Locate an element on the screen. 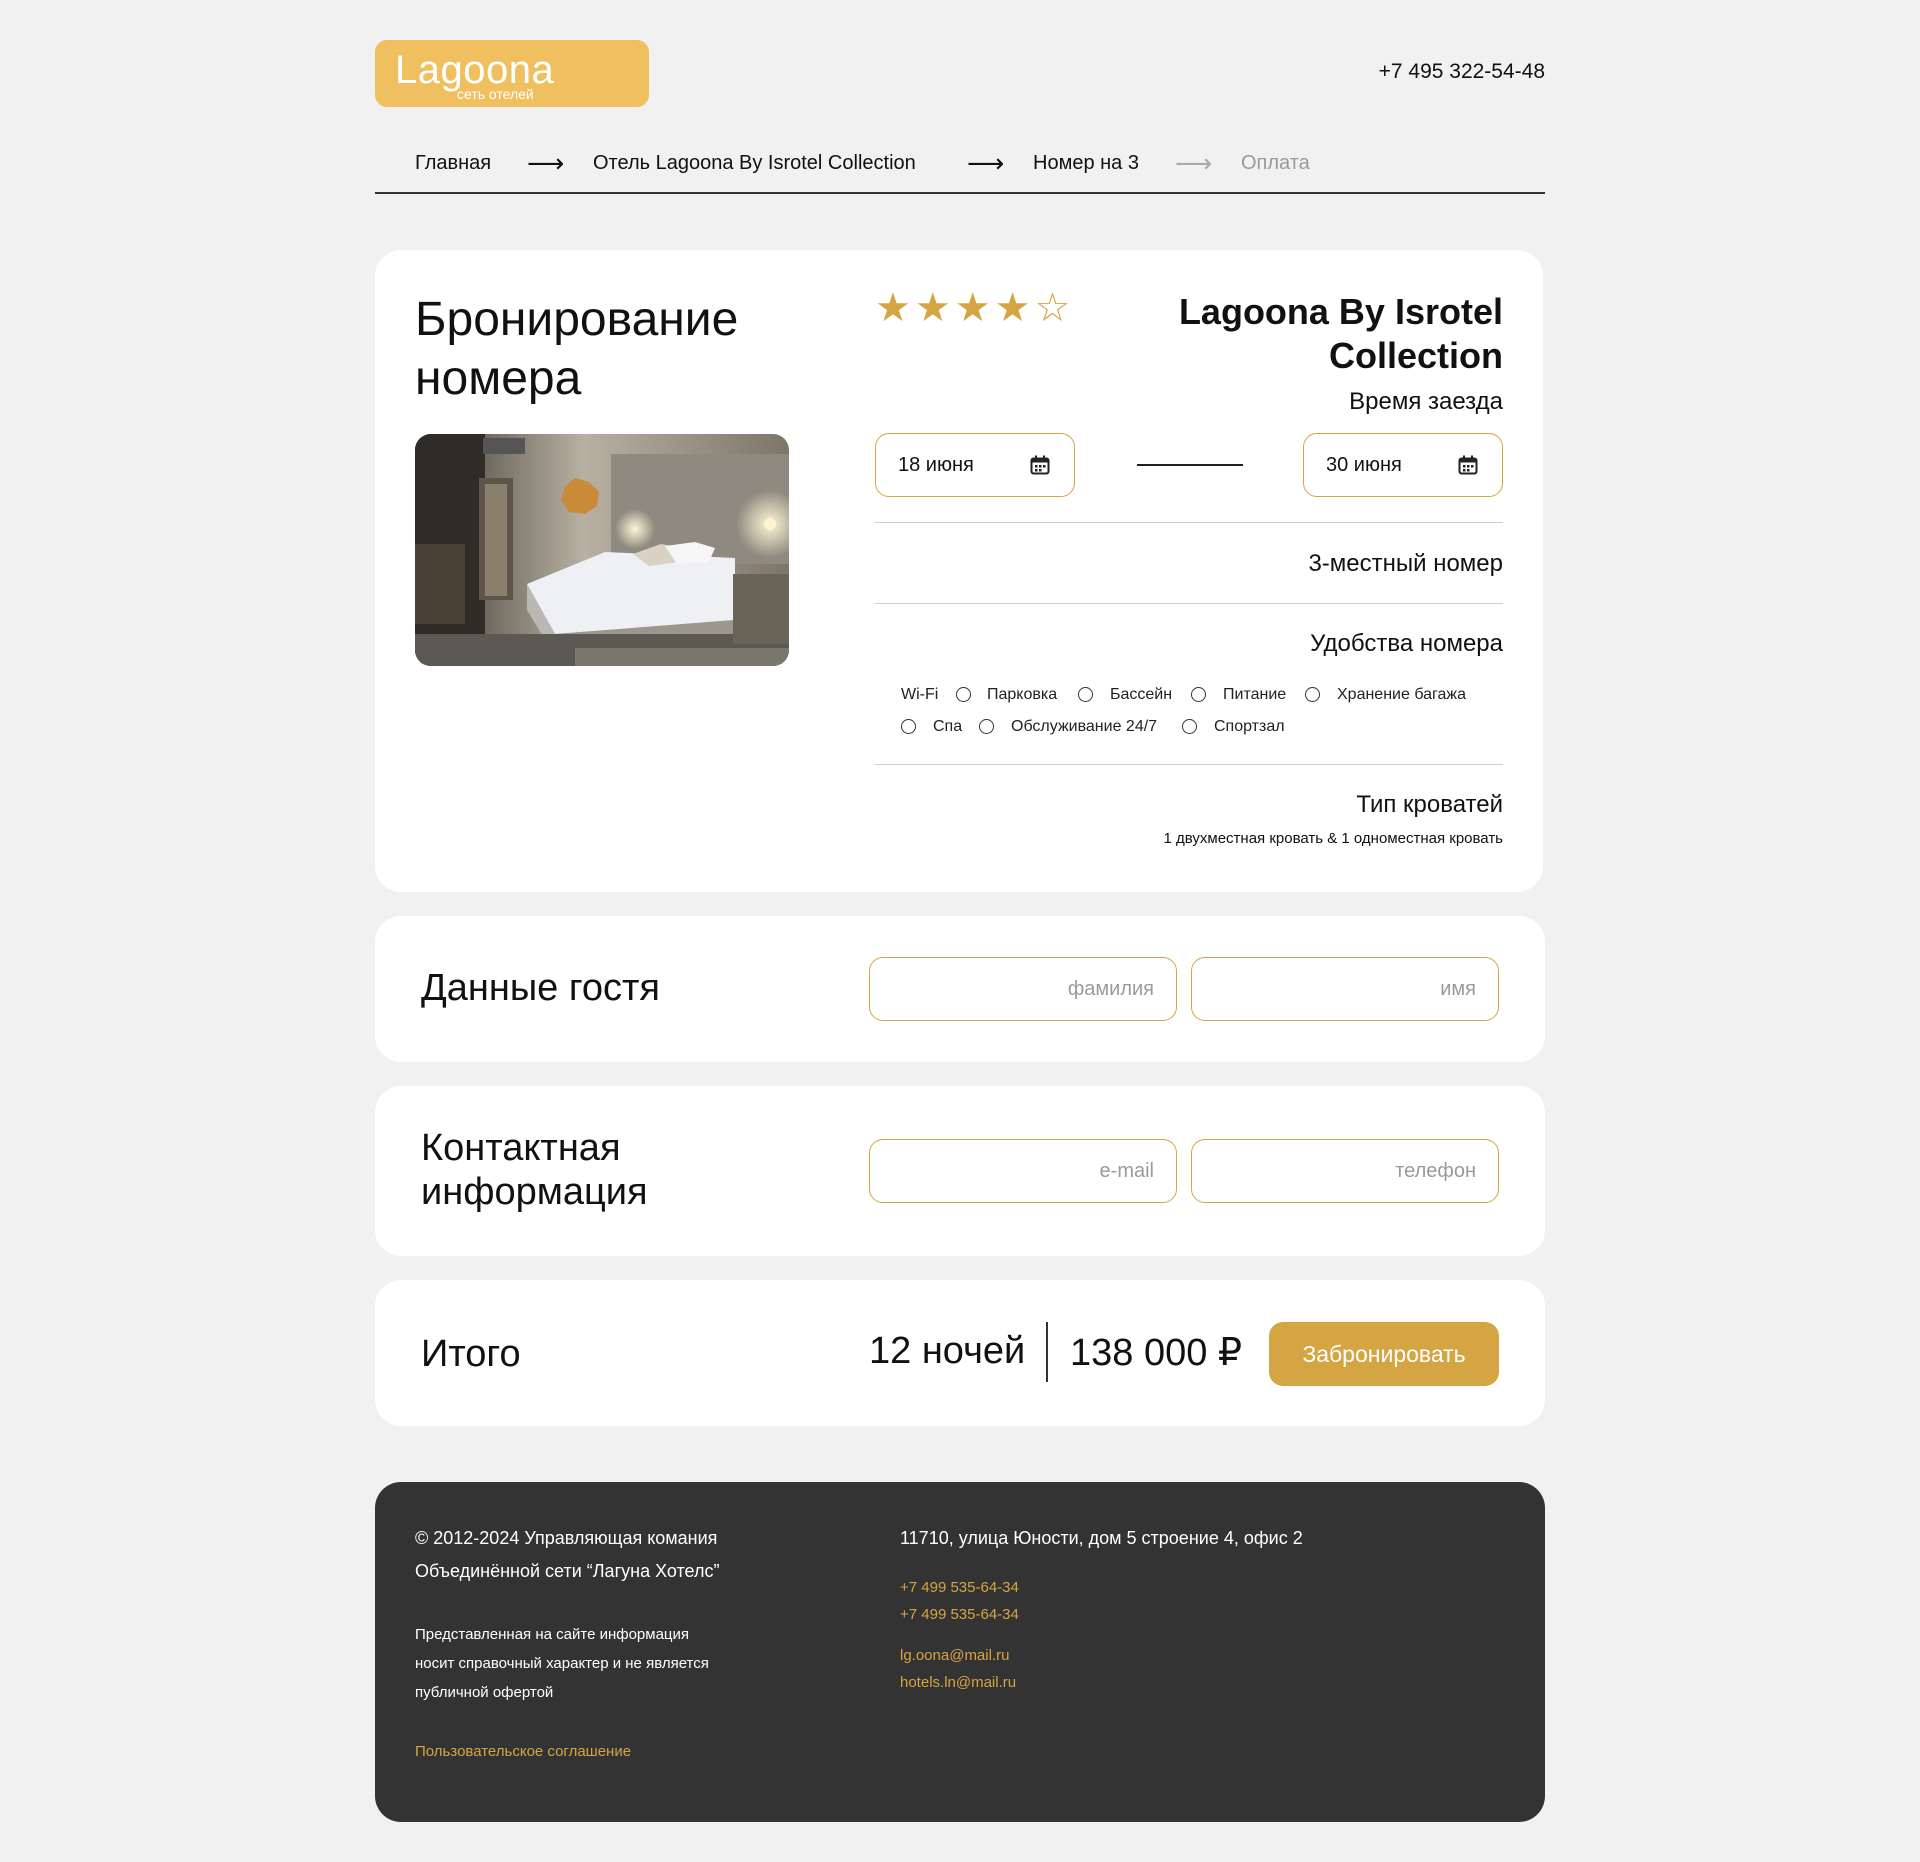  breadcrumb-home: Главная is located at coordinates (453, 163).